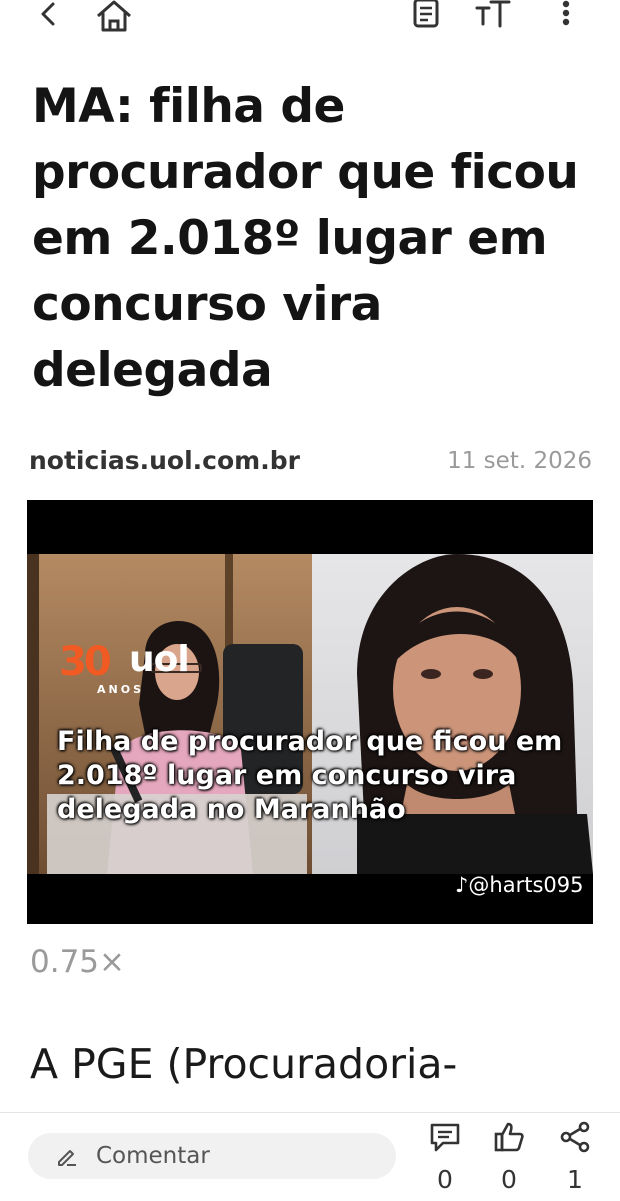  What do you see at coordinates (153, 1156) in the screenshot?
I see `comment-label: Comentar` at bounding box center [153, 1156].